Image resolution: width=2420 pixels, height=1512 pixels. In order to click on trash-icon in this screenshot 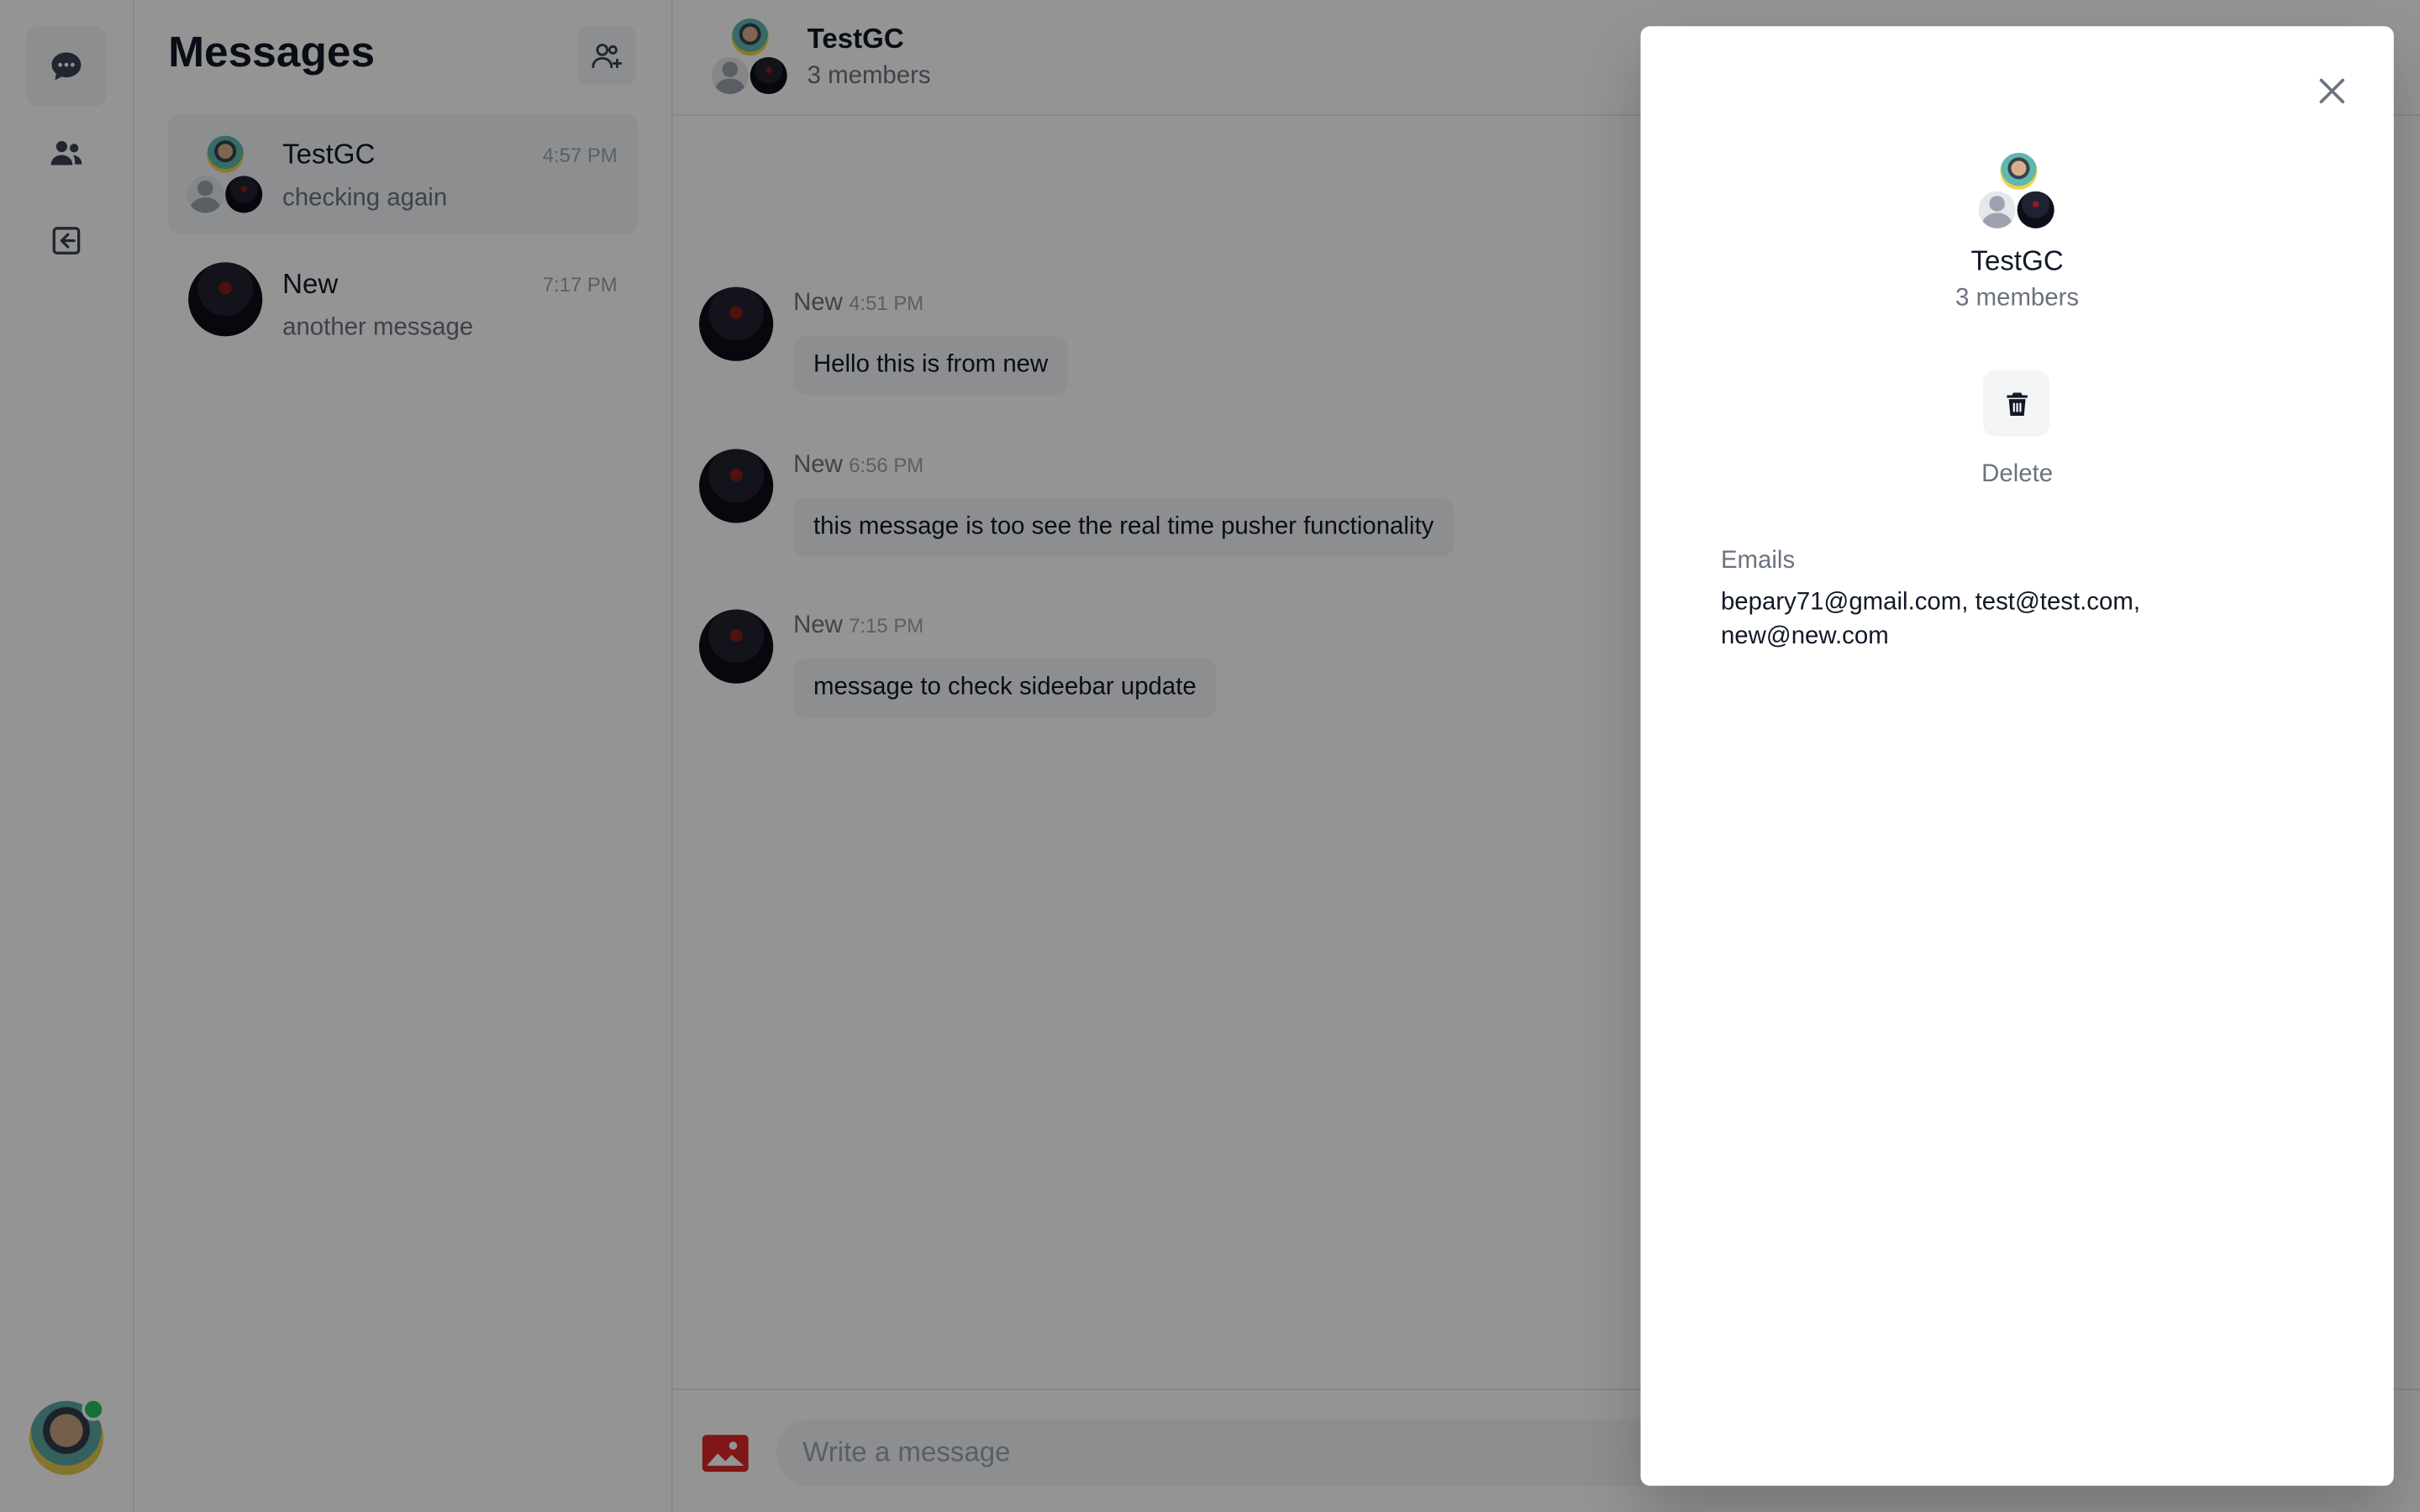, I will do `click(2016, 403)`.